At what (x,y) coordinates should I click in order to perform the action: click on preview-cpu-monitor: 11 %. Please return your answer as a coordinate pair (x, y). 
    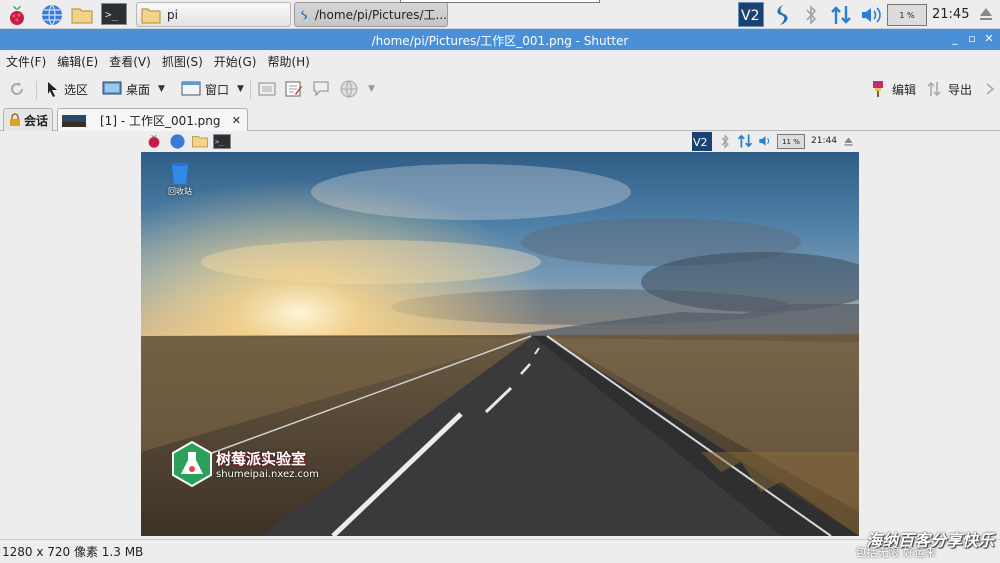
    Looking at the image, I should click on (791, 141).